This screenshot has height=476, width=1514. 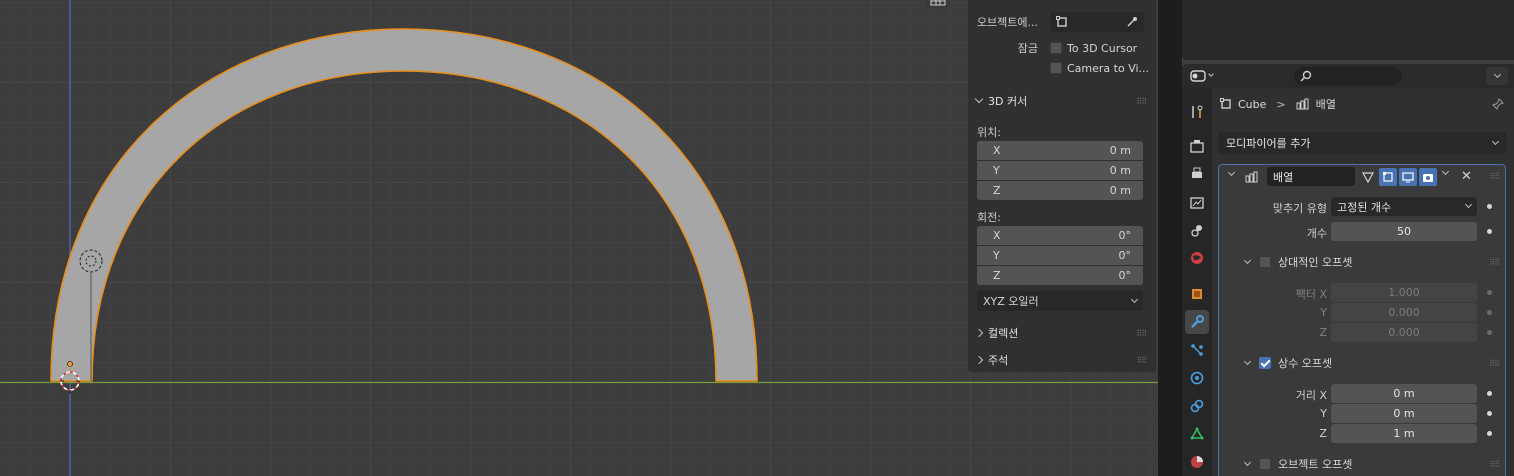 What do you see at coordinates (1348, 30) in the screenshot?
I see `outliner-area` at bounding box center [1348, 30].